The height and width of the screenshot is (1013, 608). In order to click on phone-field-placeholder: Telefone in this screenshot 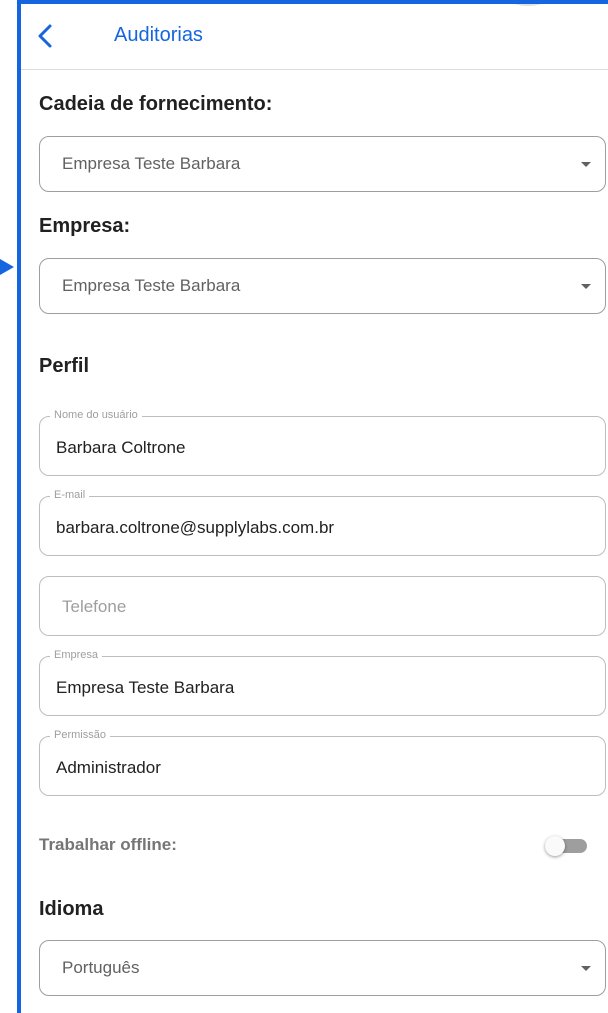, I will do `click(94, 606)`.